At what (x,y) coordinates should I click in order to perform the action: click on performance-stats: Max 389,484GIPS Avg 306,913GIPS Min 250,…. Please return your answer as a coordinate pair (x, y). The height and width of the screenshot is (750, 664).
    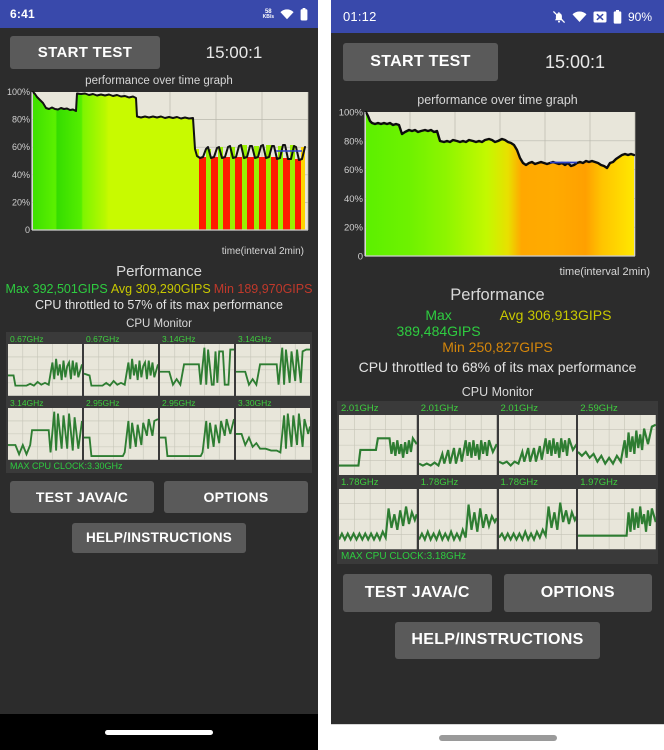
    Looking at the image, I should click on (497, 330).